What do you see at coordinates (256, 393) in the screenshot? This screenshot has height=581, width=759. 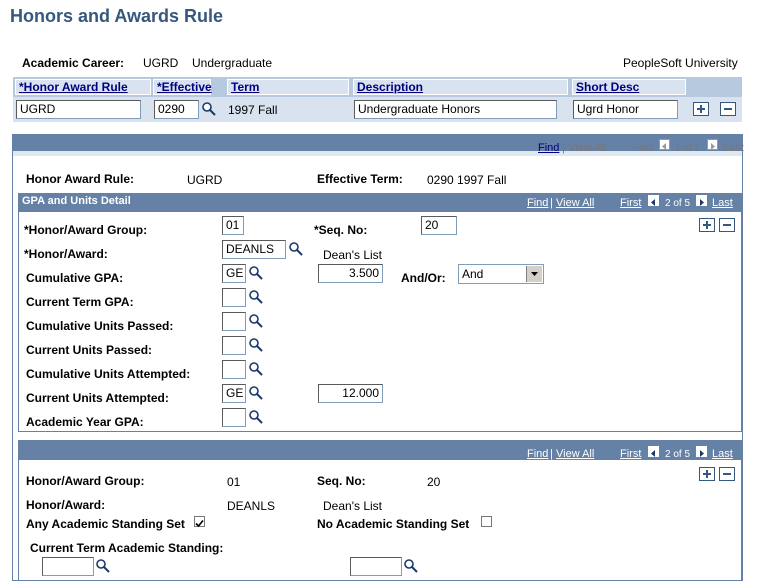 I see `current-units-attempted-lookup-icon` at bounding box center [256, 393].